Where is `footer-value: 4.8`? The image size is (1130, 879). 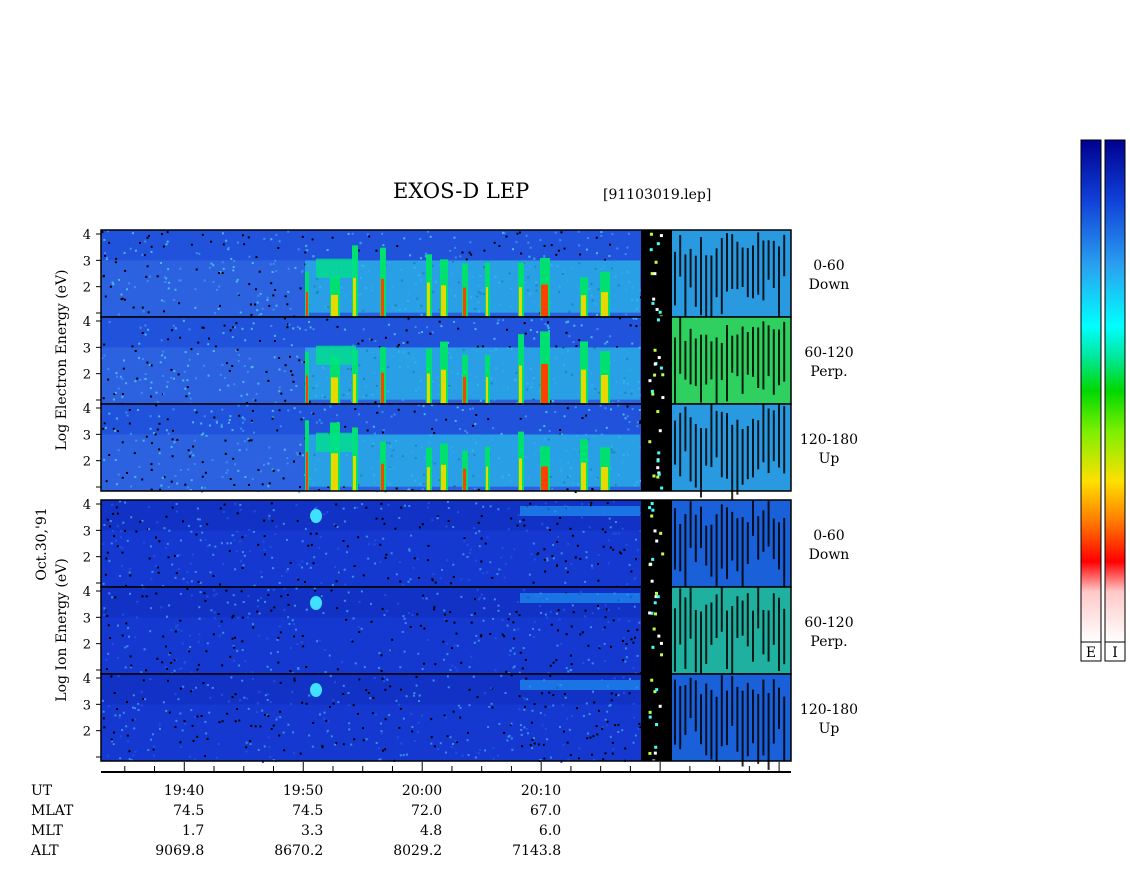 footer-value: 4.8 is located at coordinates (431, 831).